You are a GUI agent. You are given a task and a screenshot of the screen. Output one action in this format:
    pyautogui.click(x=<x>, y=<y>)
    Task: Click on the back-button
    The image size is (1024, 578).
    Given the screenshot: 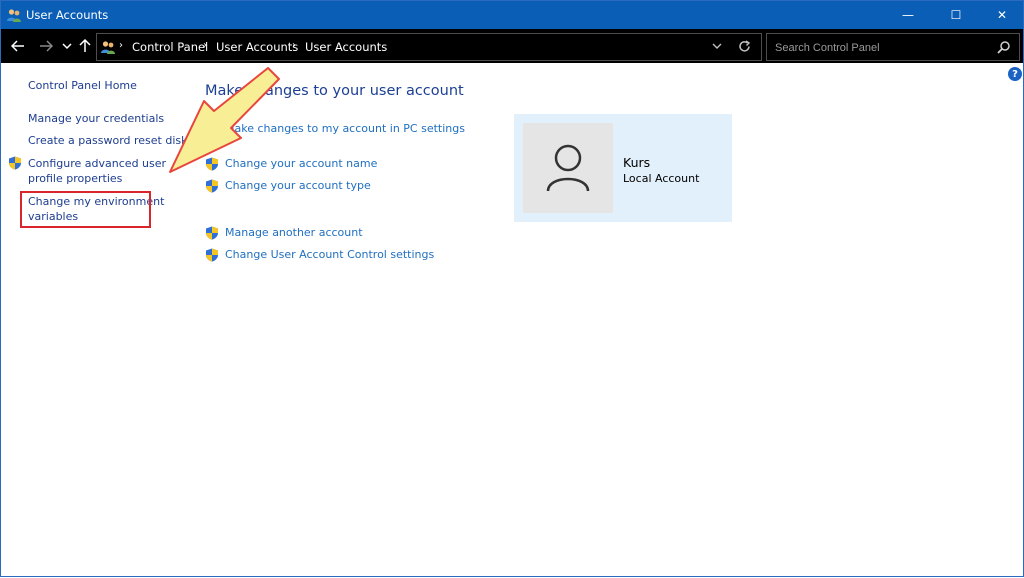 What is the action you would take?
    pyautogui.click(x=18, y=46)
    